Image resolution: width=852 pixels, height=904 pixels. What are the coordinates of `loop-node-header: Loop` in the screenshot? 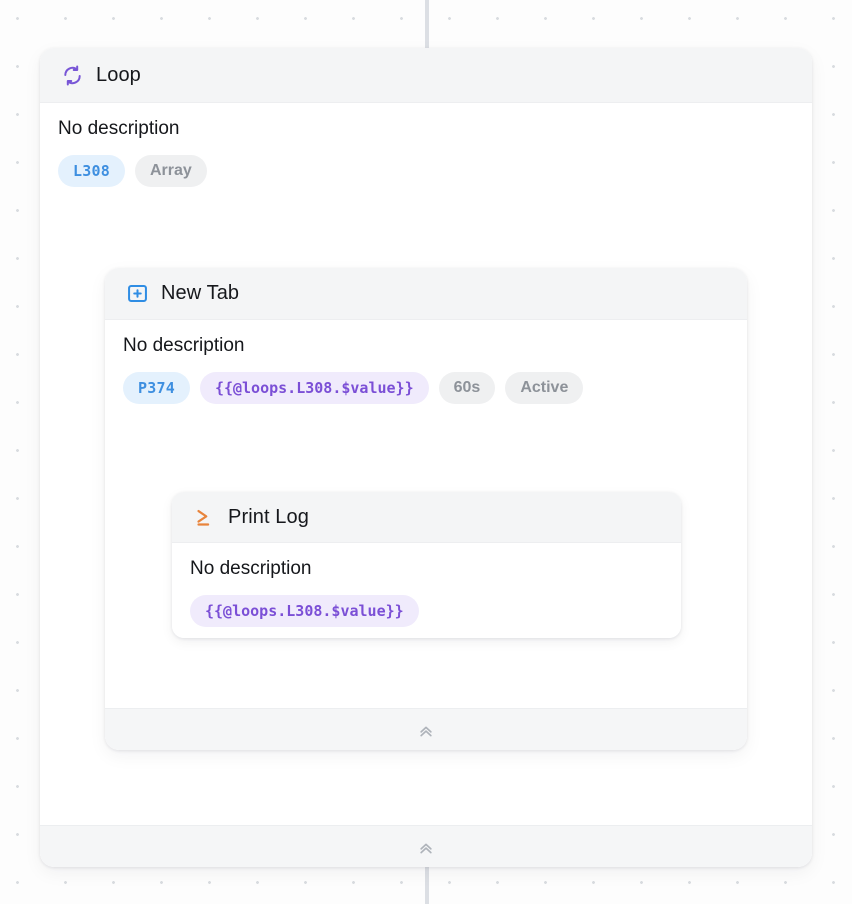 It's located at (426, 75).